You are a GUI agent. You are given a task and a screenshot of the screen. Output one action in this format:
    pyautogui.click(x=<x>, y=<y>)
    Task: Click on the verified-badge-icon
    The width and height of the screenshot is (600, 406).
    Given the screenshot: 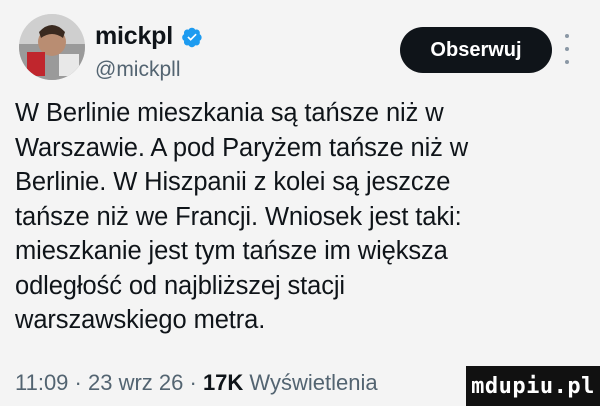 What is the action you would take?
    pyautogui.click(x=192, y=37)
    